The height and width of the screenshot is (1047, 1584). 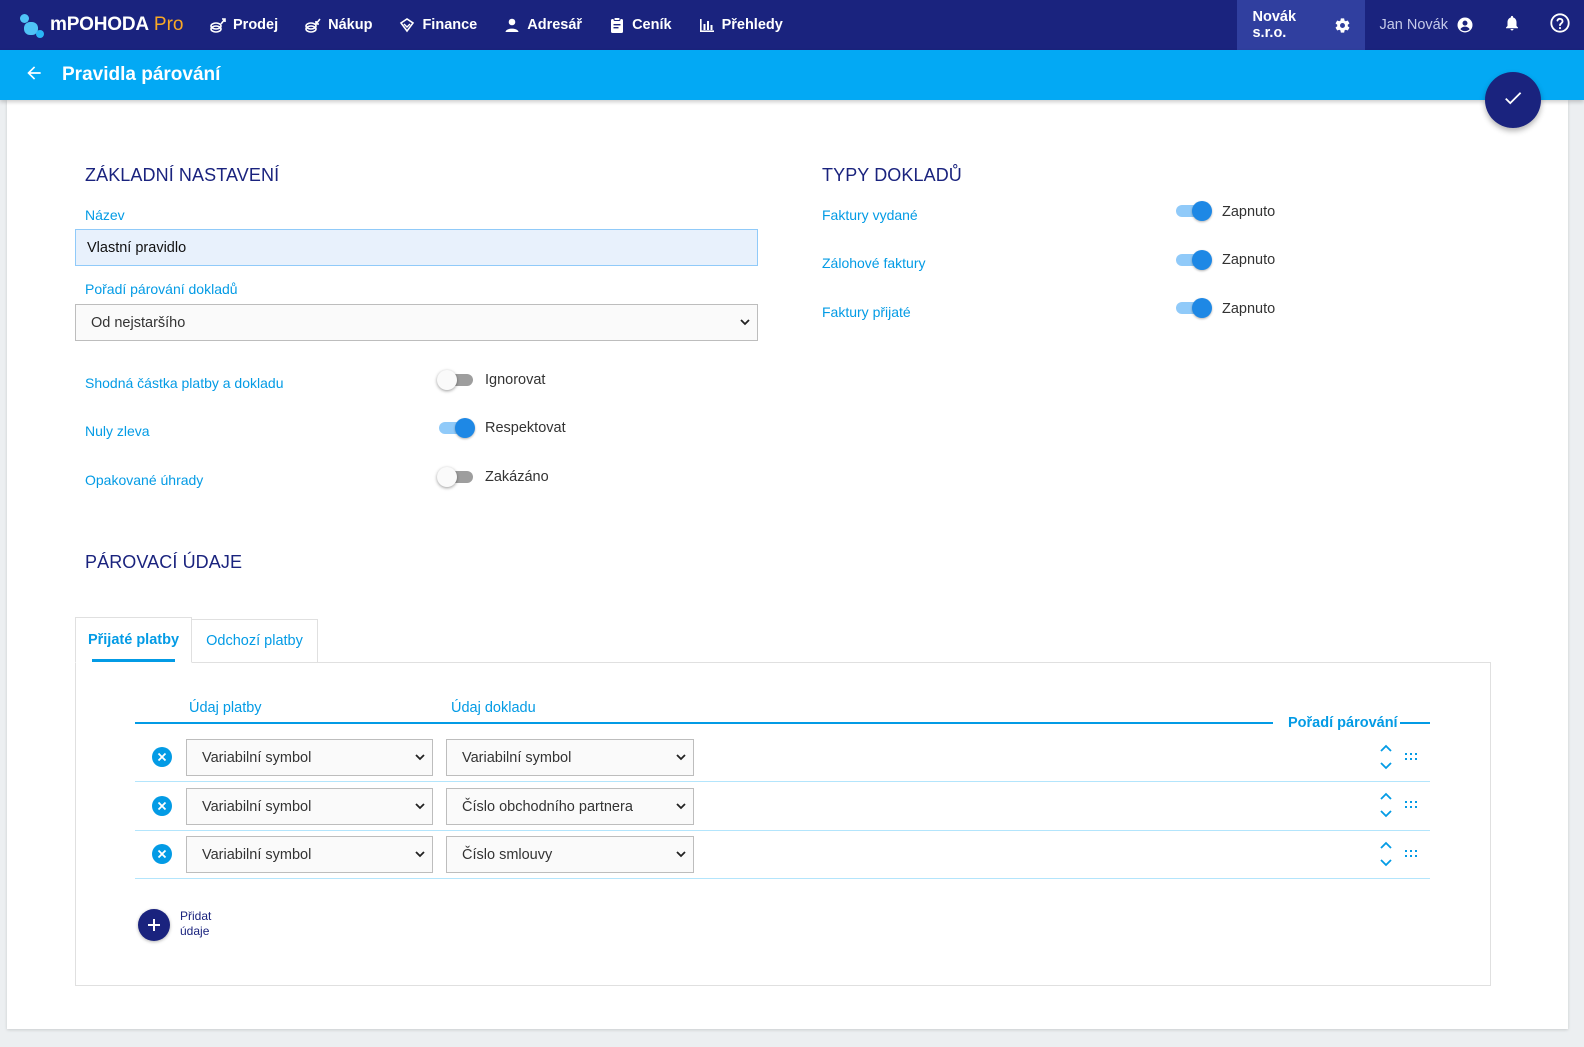 I want to click on toggle-state-repeated: Zakázáno, so click(x=517, y=477).